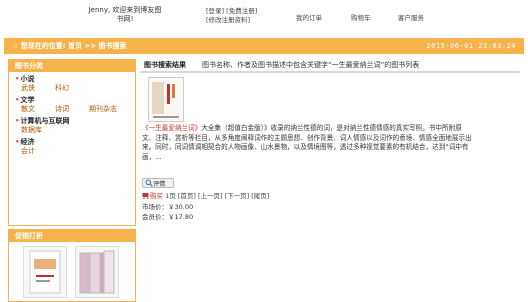 This screenshot has height=302, width=528. What do you see at coordinates (75, 79) in the screenshot?
I see `category-novel: 小说` at bounding box center [75, 79].